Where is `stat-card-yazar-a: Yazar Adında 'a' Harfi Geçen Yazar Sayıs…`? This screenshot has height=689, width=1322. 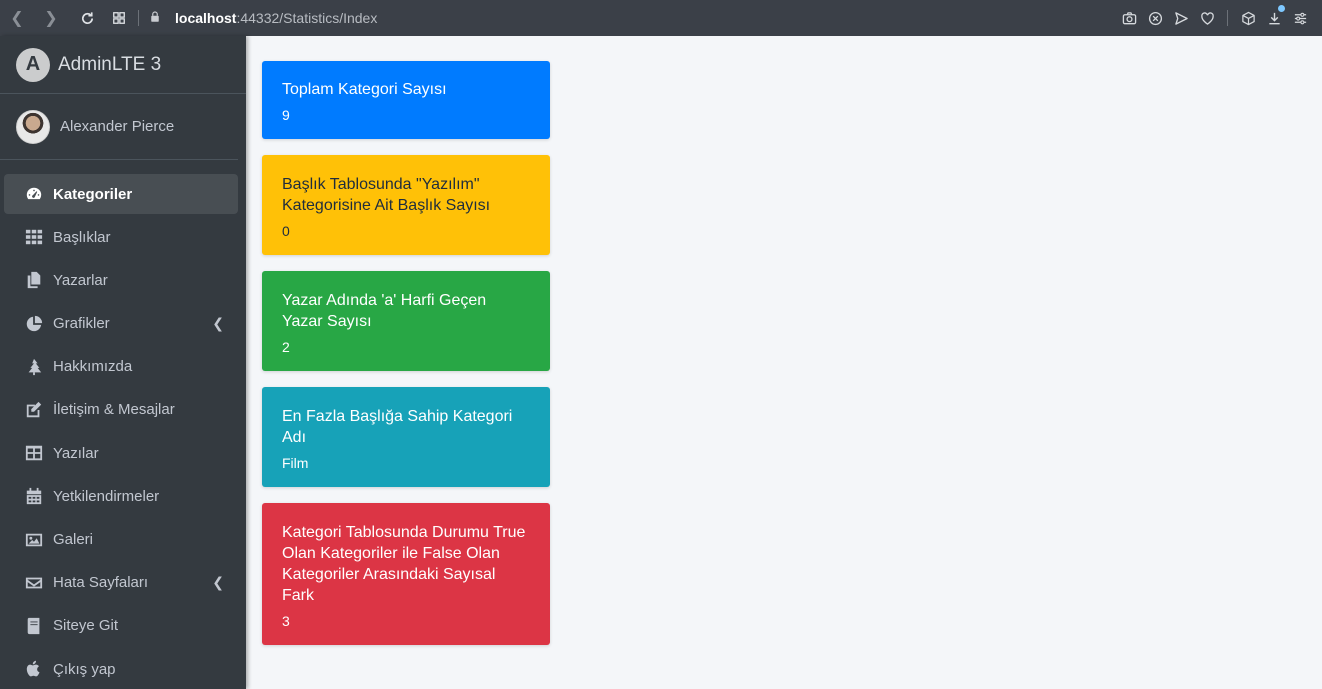 stat-card-yazar-a: Yazar Adında 'a' Harfi Geçen Yazar Sayıs… is located at coordinates (406, 321).